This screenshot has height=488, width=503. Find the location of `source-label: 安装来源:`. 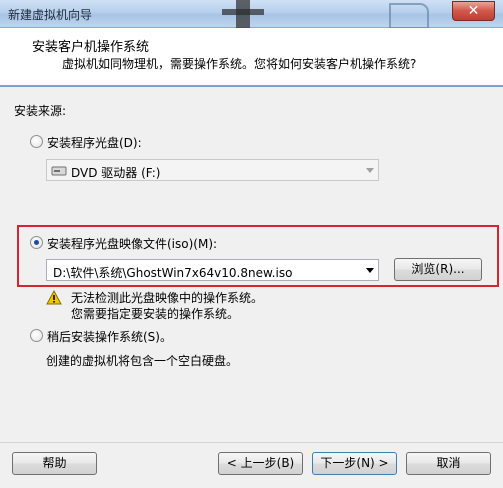

source-label: 安装来源: is located at coordinates (40, 111).